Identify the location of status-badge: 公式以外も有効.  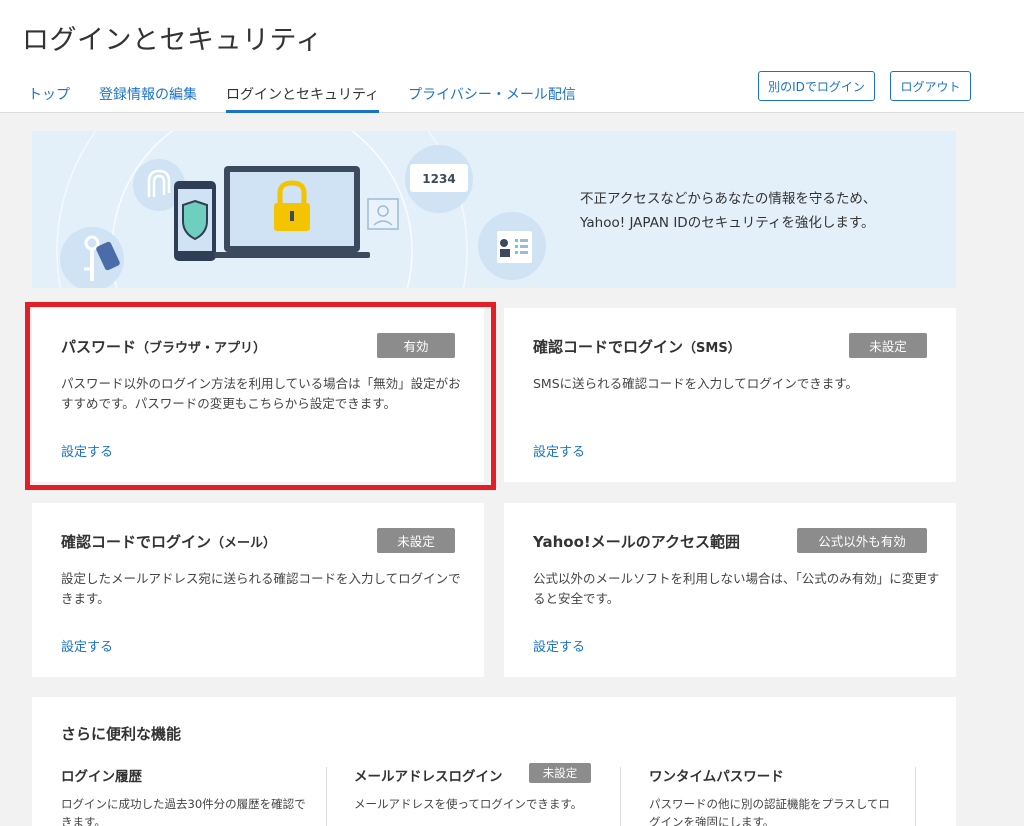
(862, 540).